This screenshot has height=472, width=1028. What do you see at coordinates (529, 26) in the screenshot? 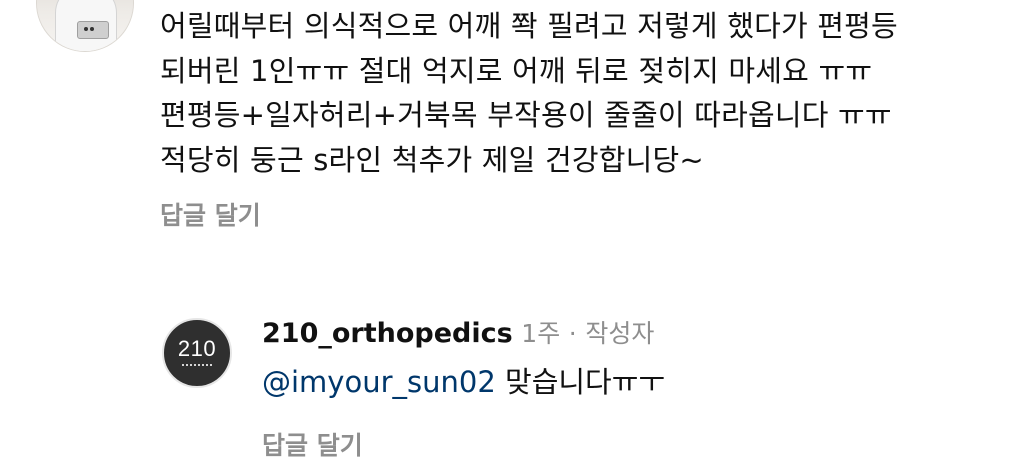
I see `comment-line: 어릴때부터 의식적으로 어깨 쫙 필려고 저렇게 했다가 편평등` at bounding box center [529, 26].